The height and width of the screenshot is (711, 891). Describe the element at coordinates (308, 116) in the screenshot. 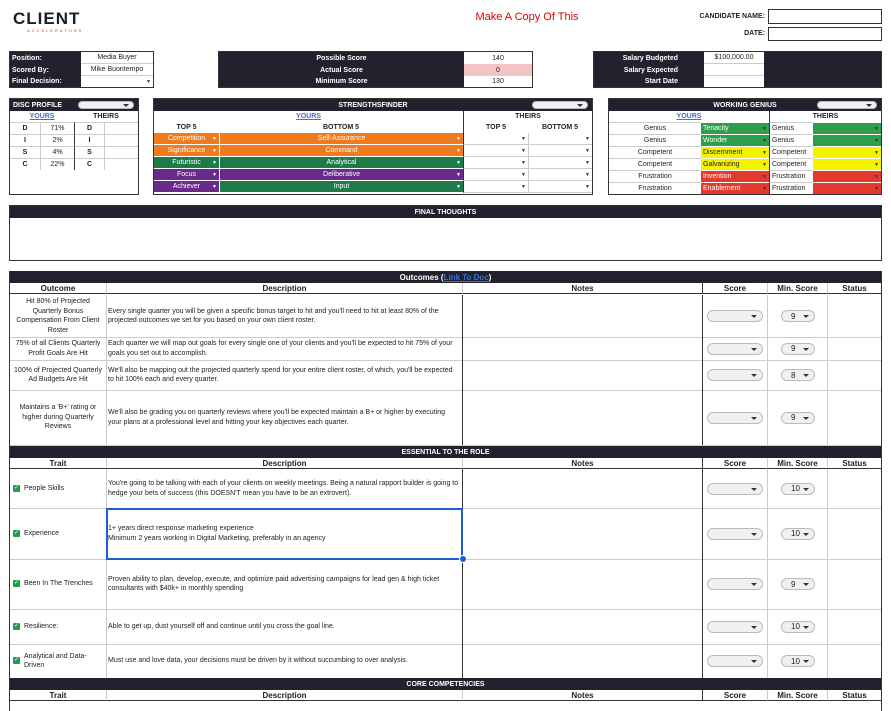

I see `strengths-yours-link: YOURS` at that location.